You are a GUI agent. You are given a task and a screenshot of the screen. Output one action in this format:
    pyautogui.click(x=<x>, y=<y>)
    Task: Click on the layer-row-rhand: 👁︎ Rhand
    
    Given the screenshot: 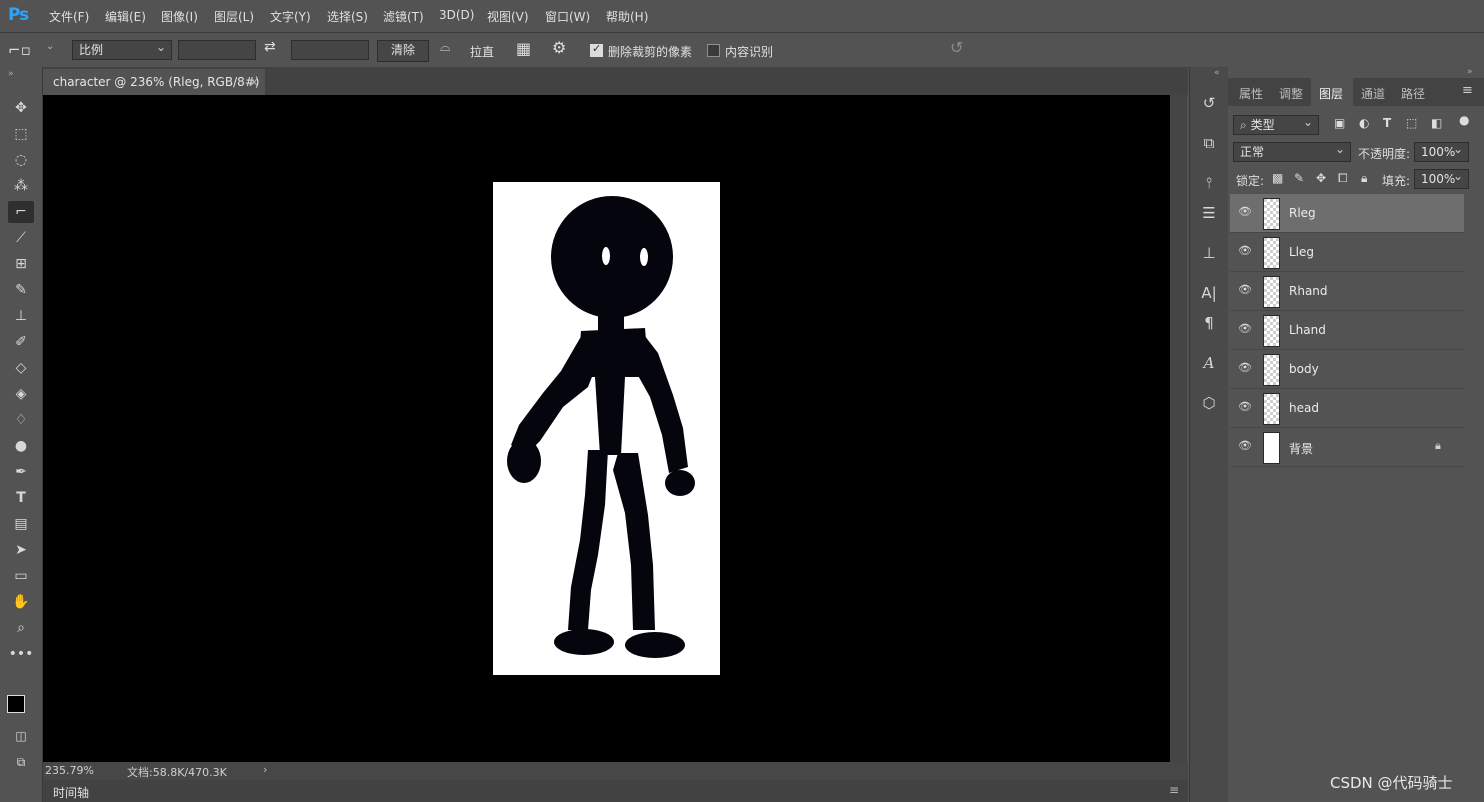 What is the action you would take?
    pyautogui.click(x=1347, y=291)
    